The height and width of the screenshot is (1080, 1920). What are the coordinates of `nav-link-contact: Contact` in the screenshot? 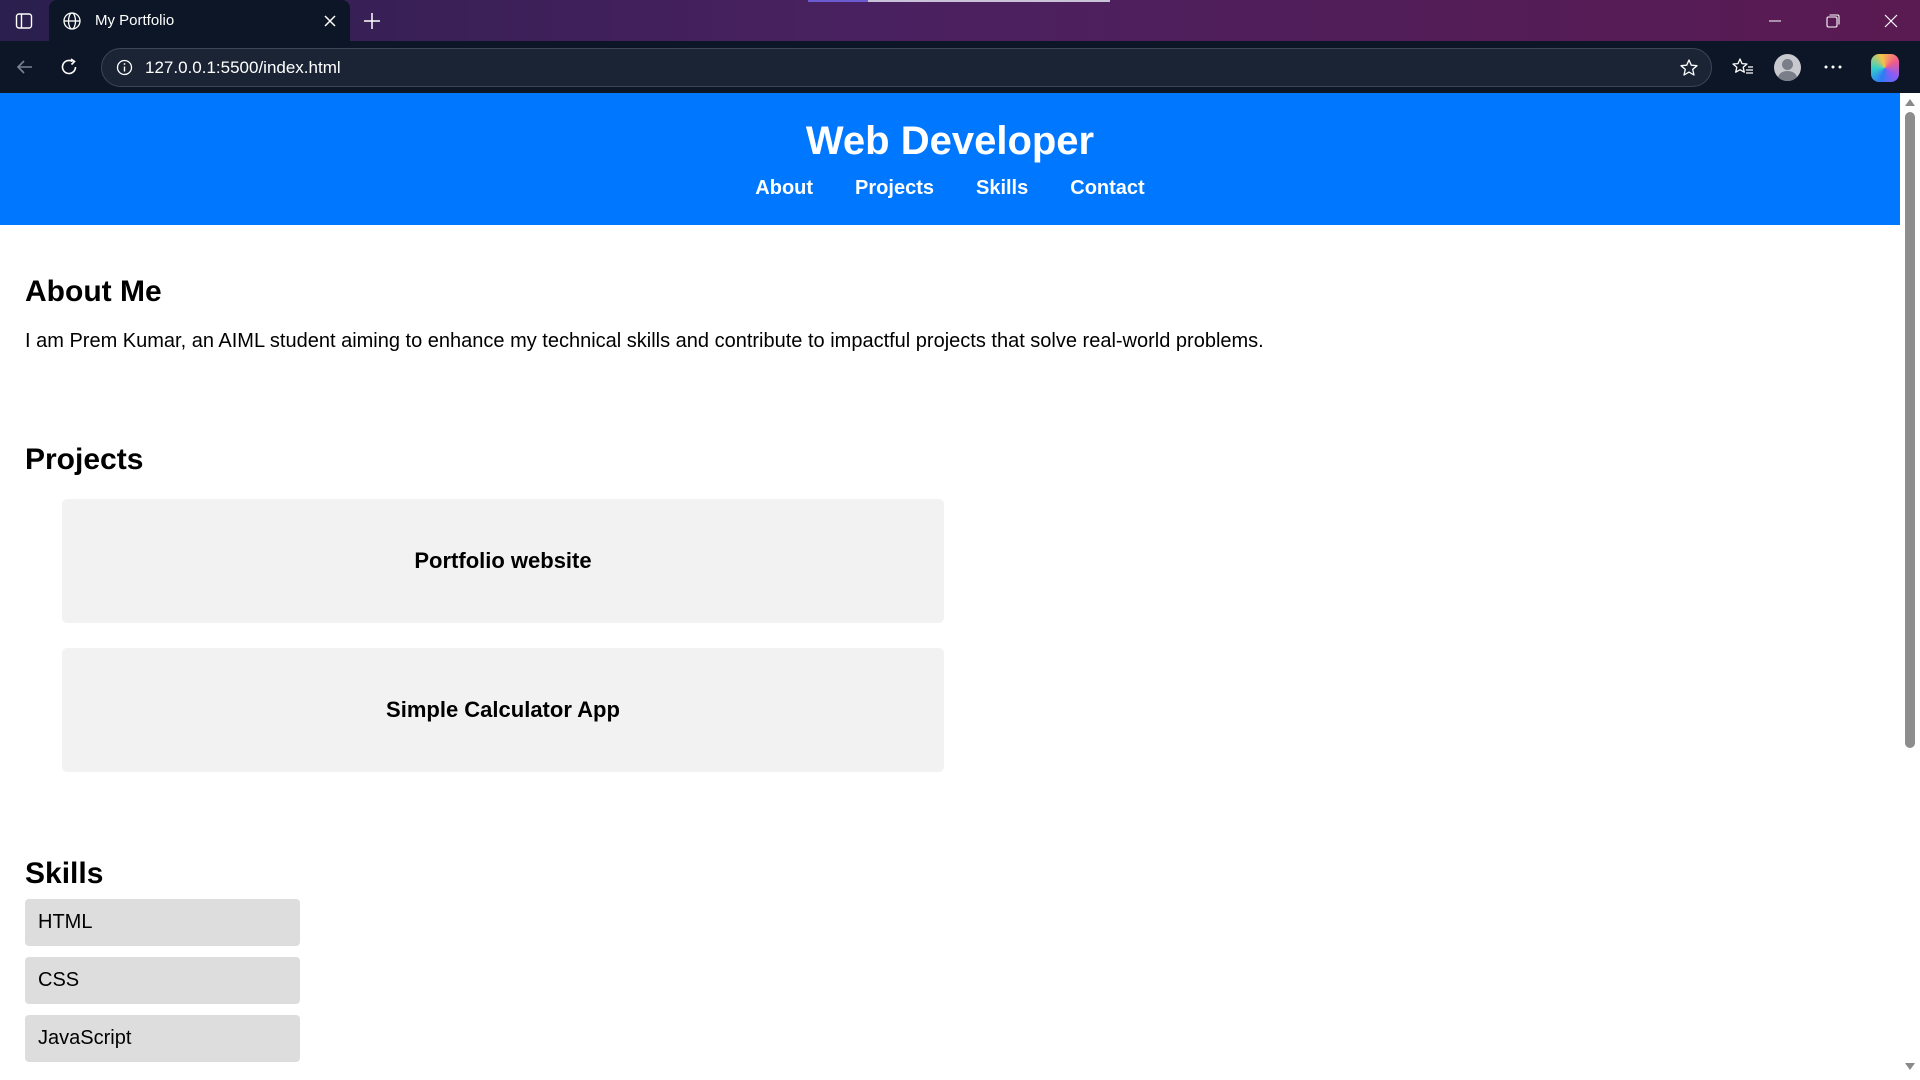 It's located at (1107, 188).